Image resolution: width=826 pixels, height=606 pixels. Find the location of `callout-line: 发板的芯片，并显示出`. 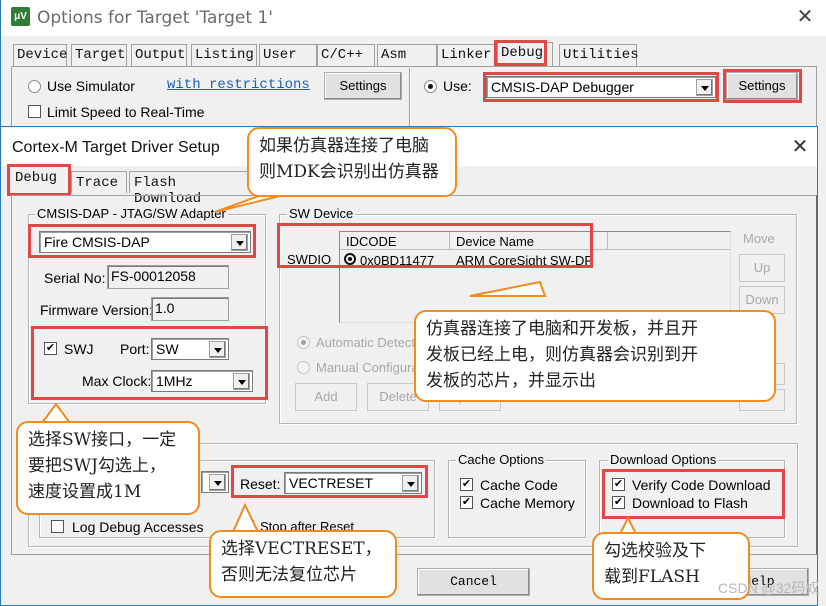

callout-line: 发板的芯片，并显示出 is located at coordinates (511, 381).